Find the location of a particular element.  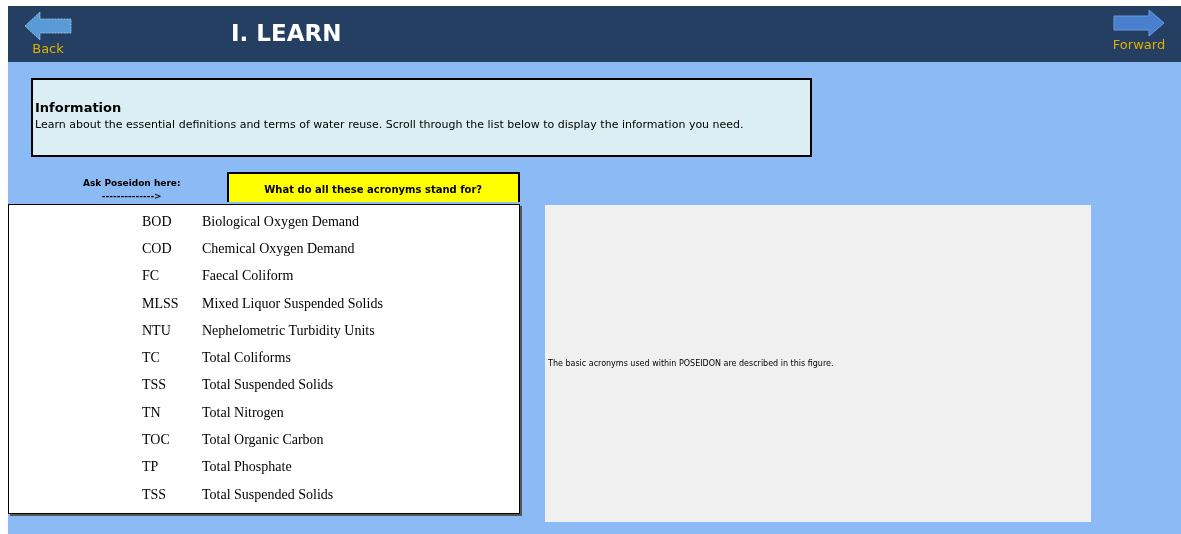

right-arrow-icon is located at coordinates (1139, 23).